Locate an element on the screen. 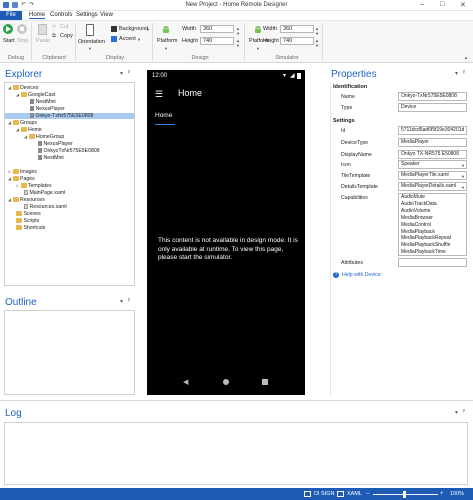  devicetype-field: MediaPlayer is located at coordinates (432, 142).